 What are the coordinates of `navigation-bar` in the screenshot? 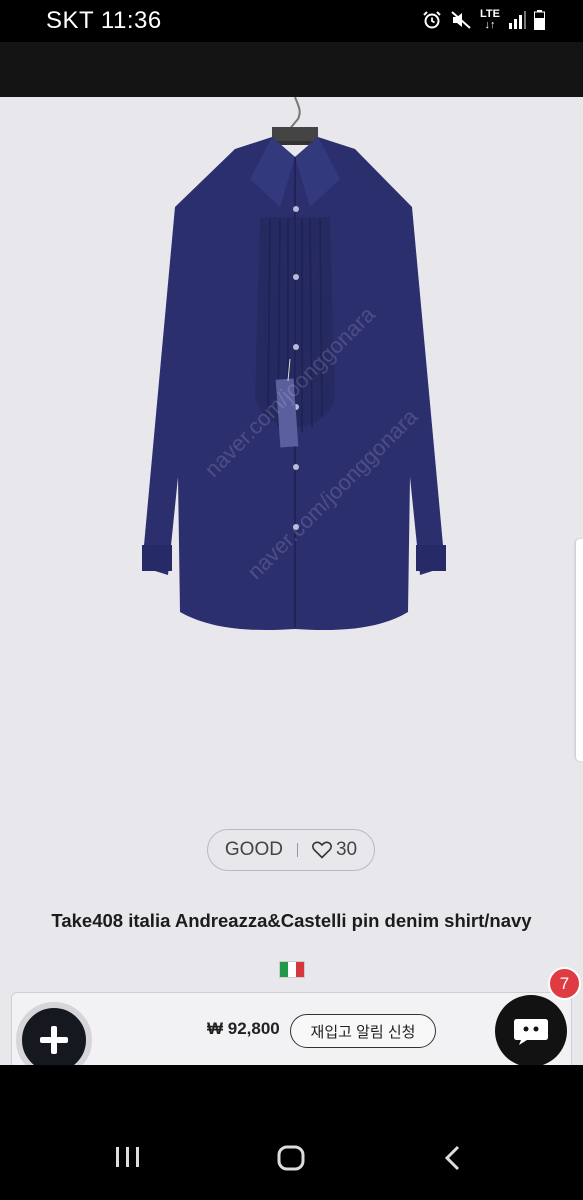 It's located at (291, 1132).